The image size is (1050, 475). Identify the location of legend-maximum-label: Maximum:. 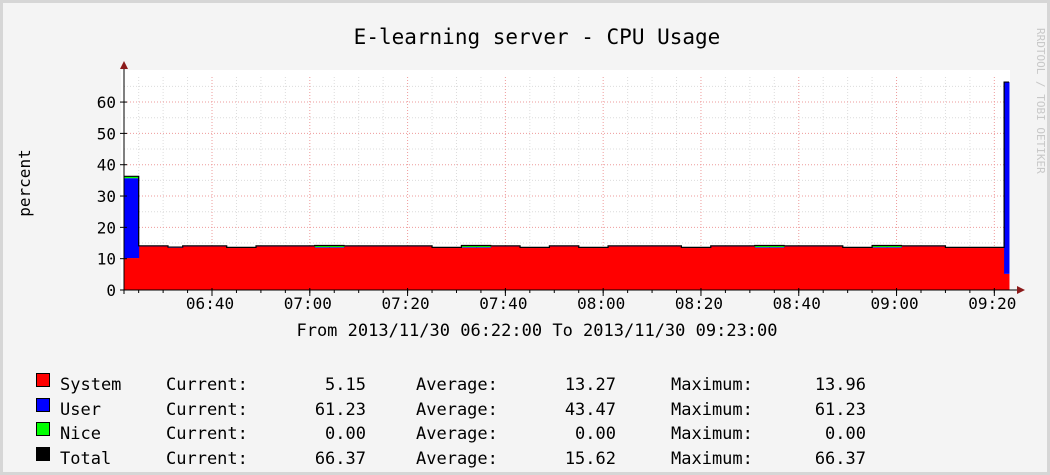
(712, 458).